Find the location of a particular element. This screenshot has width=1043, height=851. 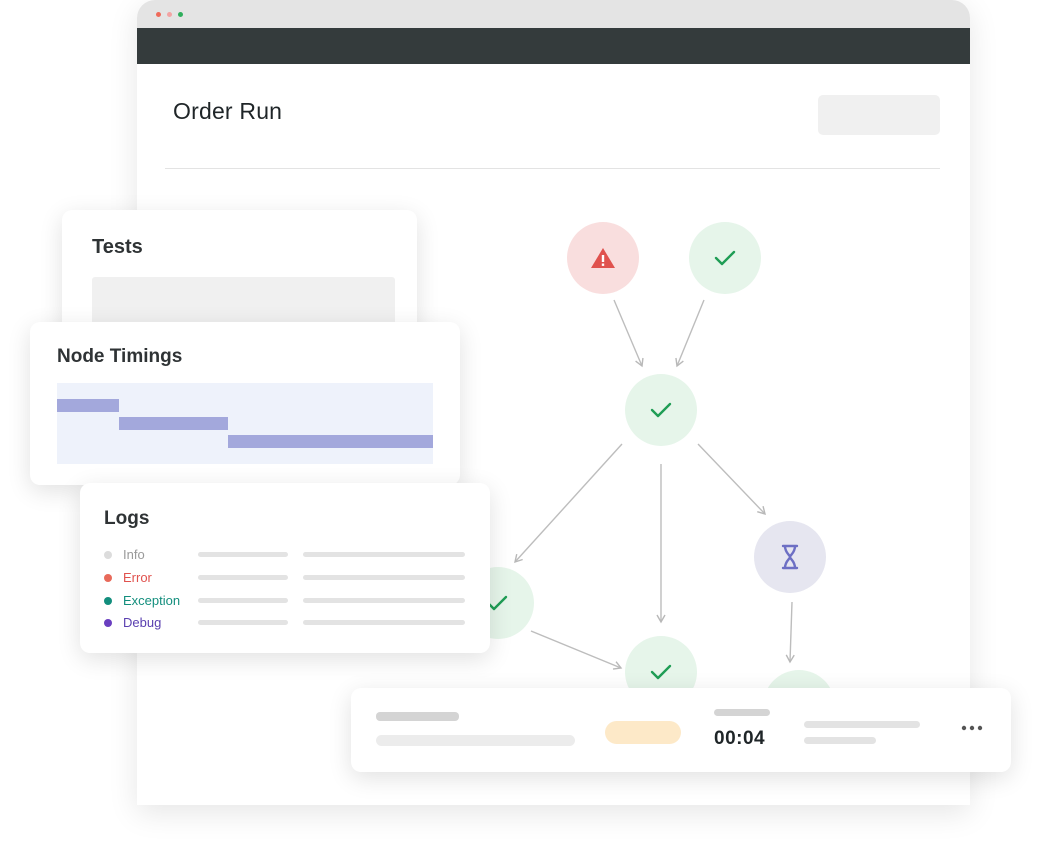

run-summary-bar: 00:04 is located at coordinates (681, 730).